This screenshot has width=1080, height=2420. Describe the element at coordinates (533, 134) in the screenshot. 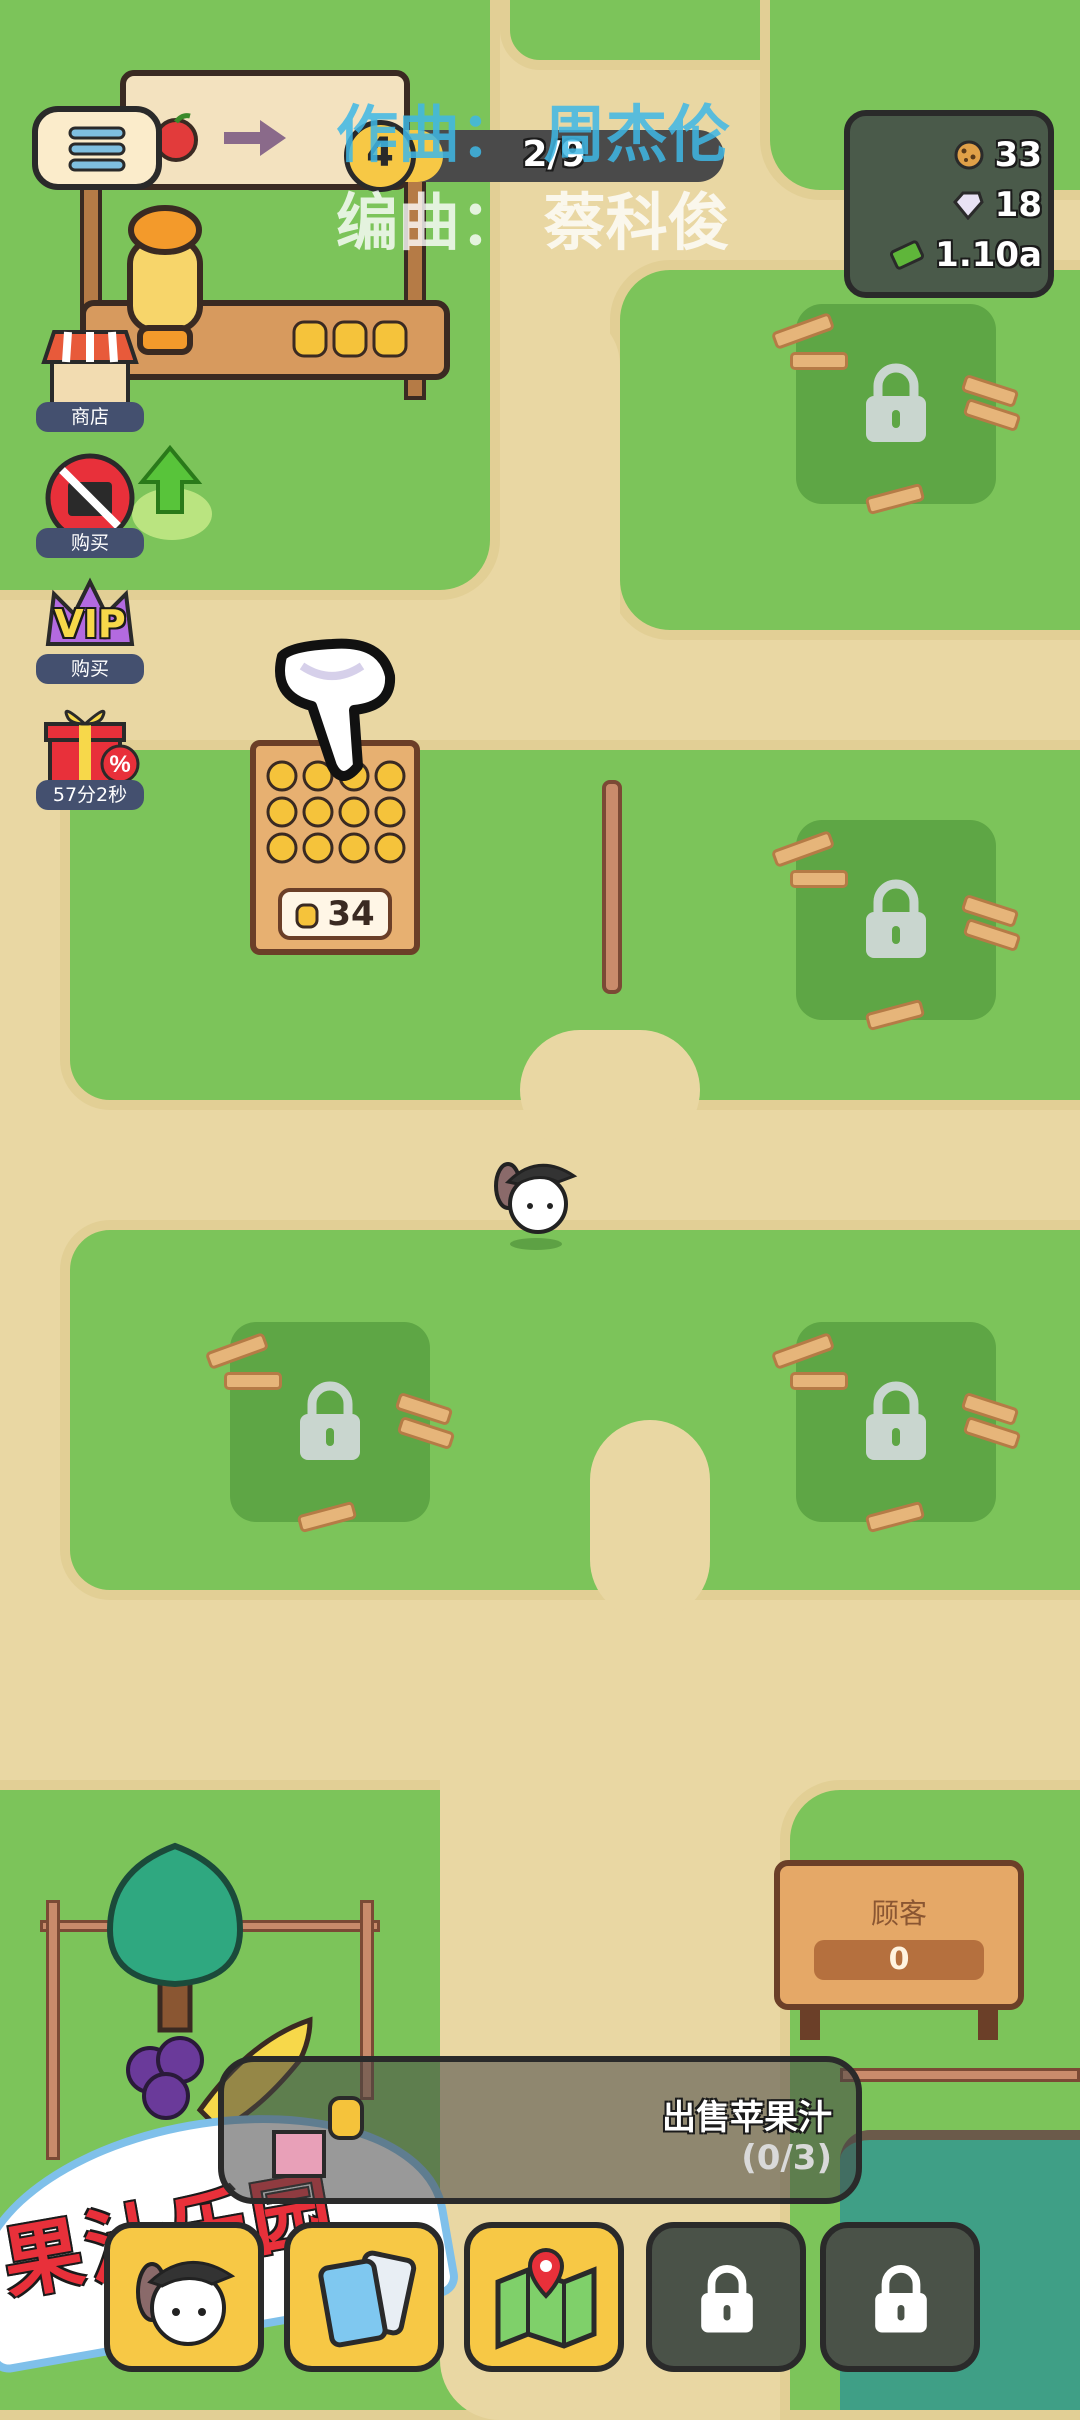

I see `watermark-composer: 作曲： 周杰伦` at that location.